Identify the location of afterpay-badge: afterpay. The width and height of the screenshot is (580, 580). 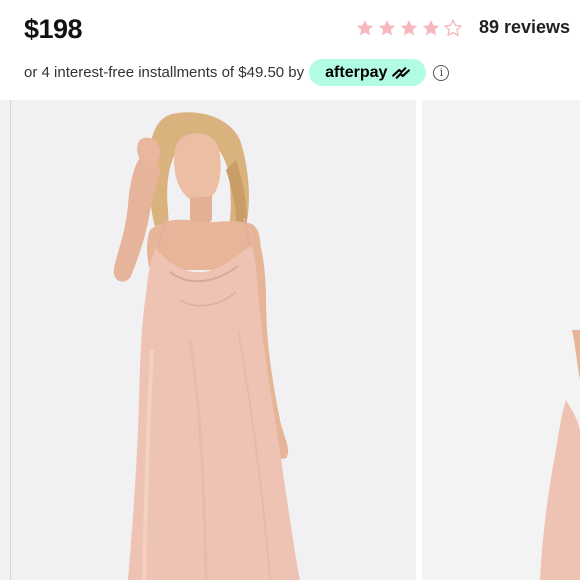
(368, 72).